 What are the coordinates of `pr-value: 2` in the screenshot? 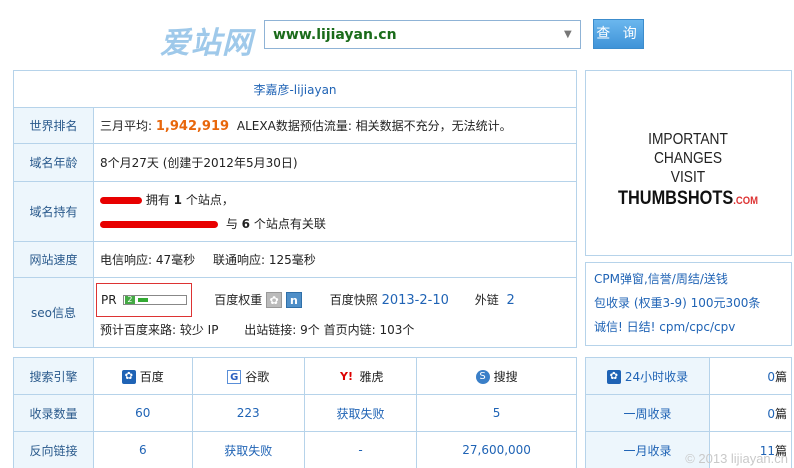 It's located at (130, 299).